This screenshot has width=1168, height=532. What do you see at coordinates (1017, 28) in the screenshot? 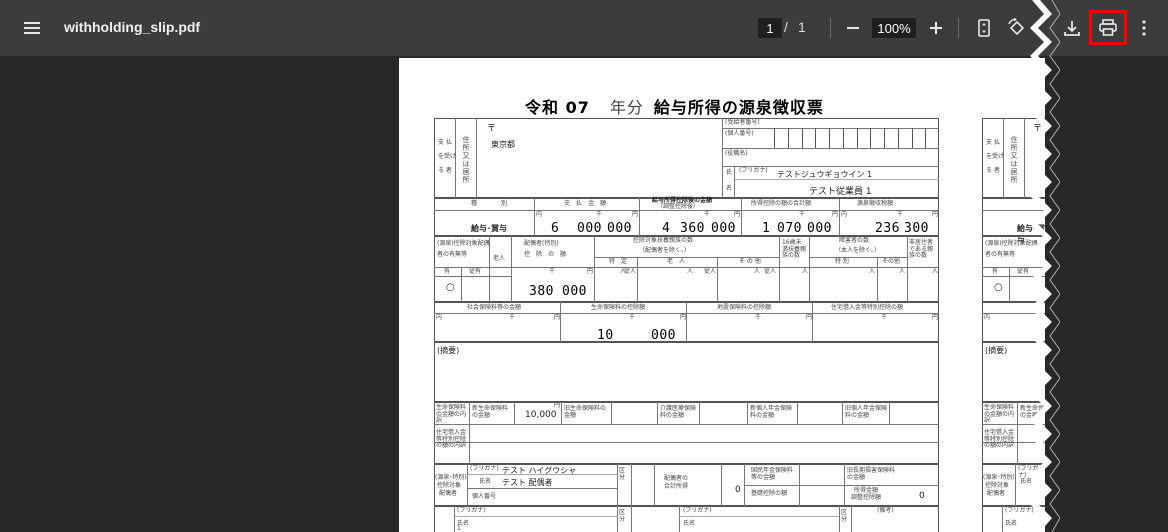
I see `rotate-icon` at bounding box center [1017, 28].